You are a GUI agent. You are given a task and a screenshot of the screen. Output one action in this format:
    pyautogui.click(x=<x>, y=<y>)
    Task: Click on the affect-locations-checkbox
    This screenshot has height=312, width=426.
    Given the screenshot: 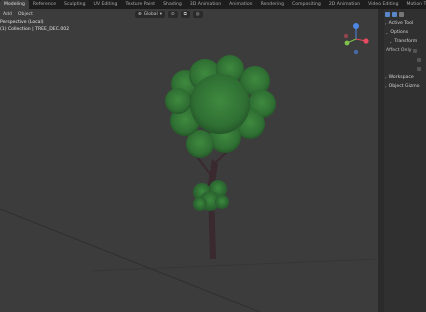 What is the action you would take?
    pyautogui.click(x=419, y=59)
    